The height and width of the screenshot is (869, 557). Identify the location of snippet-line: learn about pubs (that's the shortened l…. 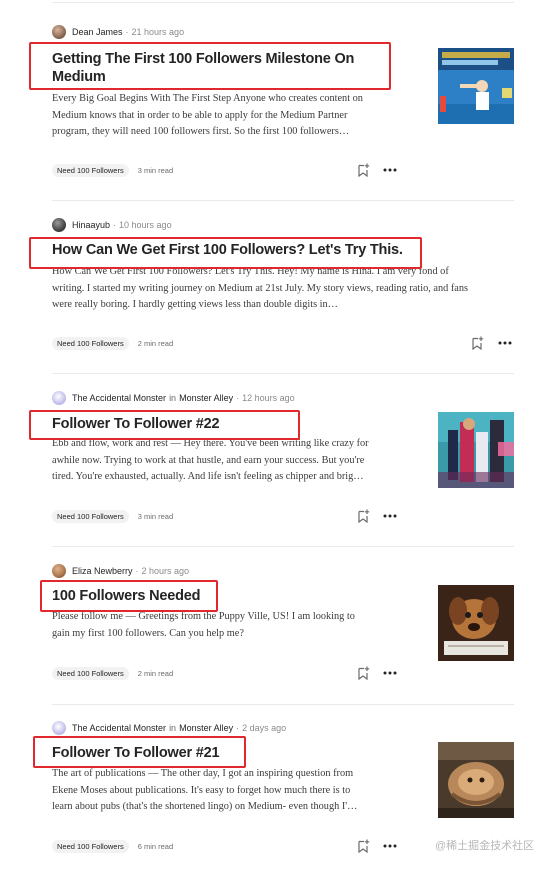
(205, 806).